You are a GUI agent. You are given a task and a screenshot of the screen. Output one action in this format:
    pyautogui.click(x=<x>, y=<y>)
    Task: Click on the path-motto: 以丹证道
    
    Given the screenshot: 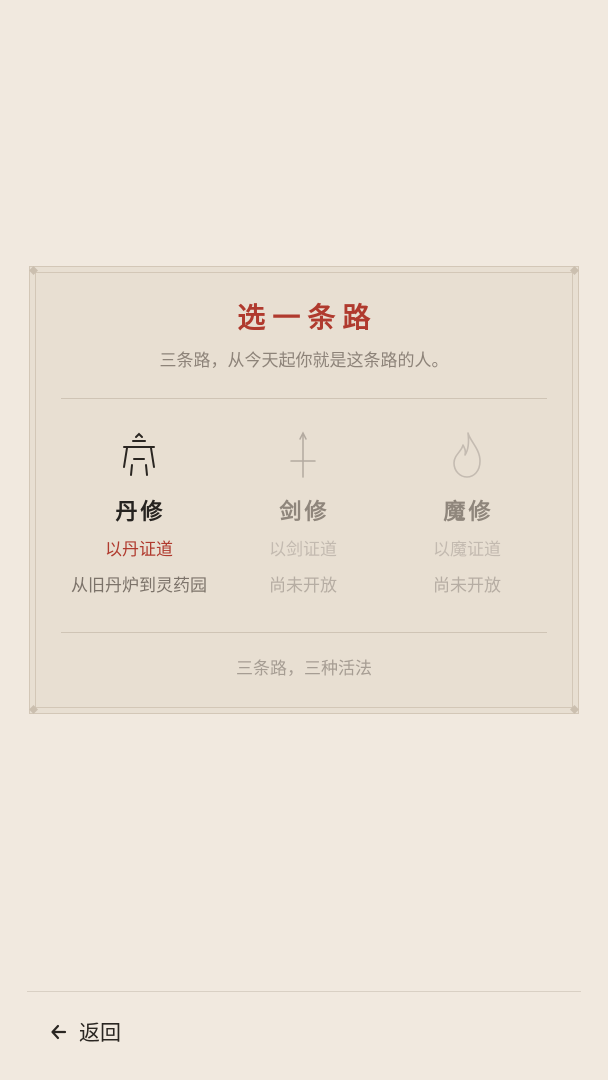 What is the action you would take?
    pyautogui.click(x=139, y=550)
    